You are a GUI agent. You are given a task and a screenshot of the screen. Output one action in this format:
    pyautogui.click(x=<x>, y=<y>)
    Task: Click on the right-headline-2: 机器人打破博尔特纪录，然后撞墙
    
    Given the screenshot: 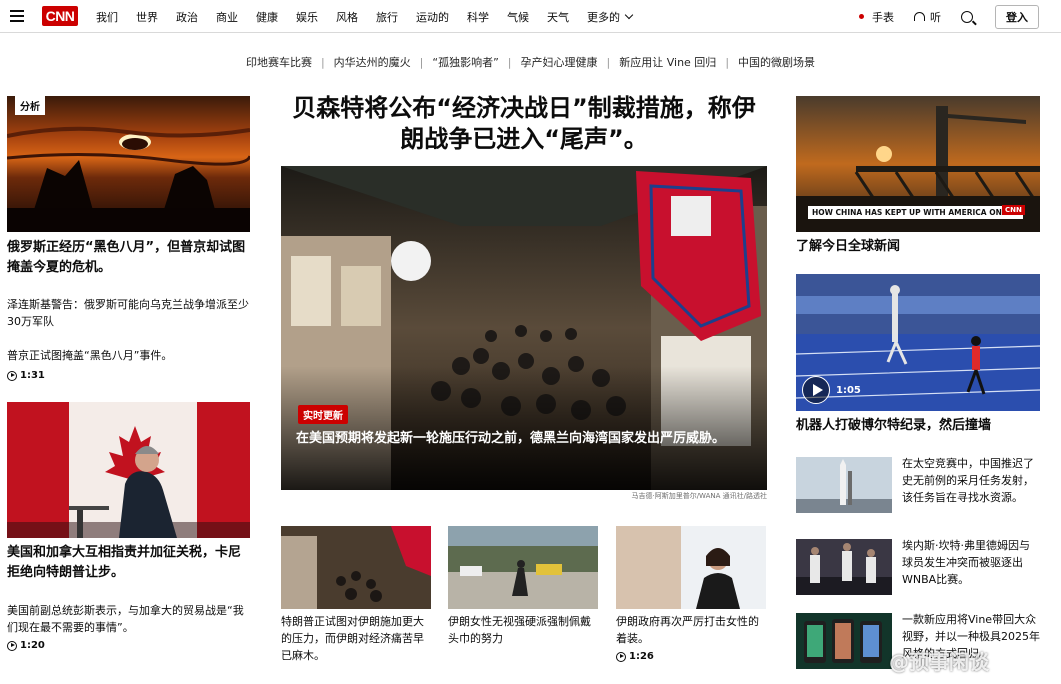 What is the action you would take?
    pyautogui.click(x=918, y=426)
    